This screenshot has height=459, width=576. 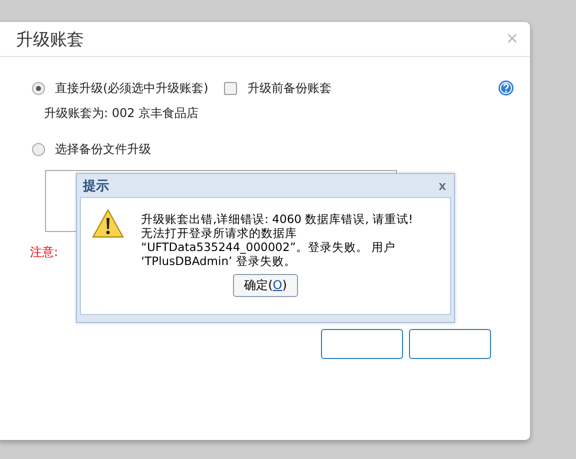 What do you see at coordinates (277, 239) in the screenshot?
I see `error-message: 升级账套出错,详细错误: 4060 数据库错误, 请重试! 无法打开登录所请求的数据库 “UFTData535244_000002”。登录失败。 用户 ‘TPlusDBAdmin’ 登录失败。` at bounding box center [277, 239].